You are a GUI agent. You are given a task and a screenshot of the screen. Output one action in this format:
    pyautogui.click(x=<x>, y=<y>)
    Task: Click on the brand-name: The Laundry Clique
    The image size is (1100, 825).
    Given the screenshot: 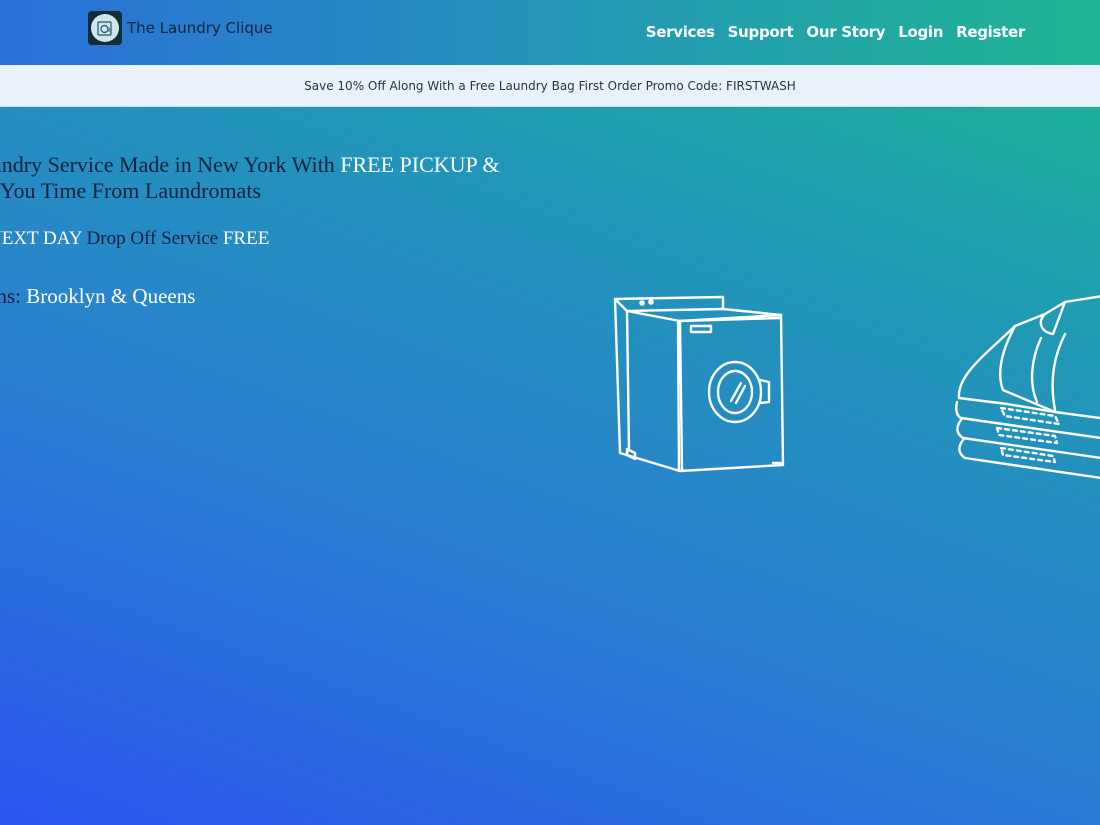 What is the action you would take?
    pyautogui.click(x=200, y=28)
    